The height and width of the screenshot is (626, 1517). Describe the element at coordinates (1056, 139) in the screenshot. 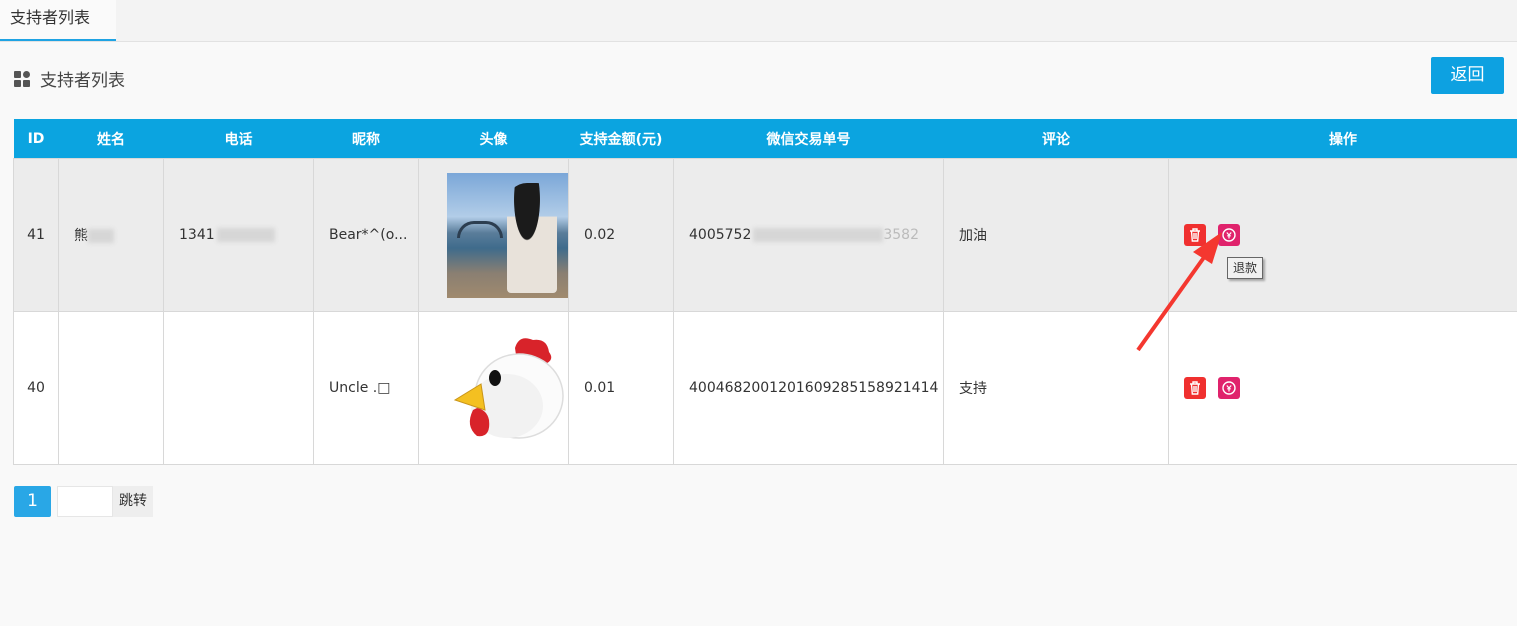

I see `column-header-comment: 评论` at that location.